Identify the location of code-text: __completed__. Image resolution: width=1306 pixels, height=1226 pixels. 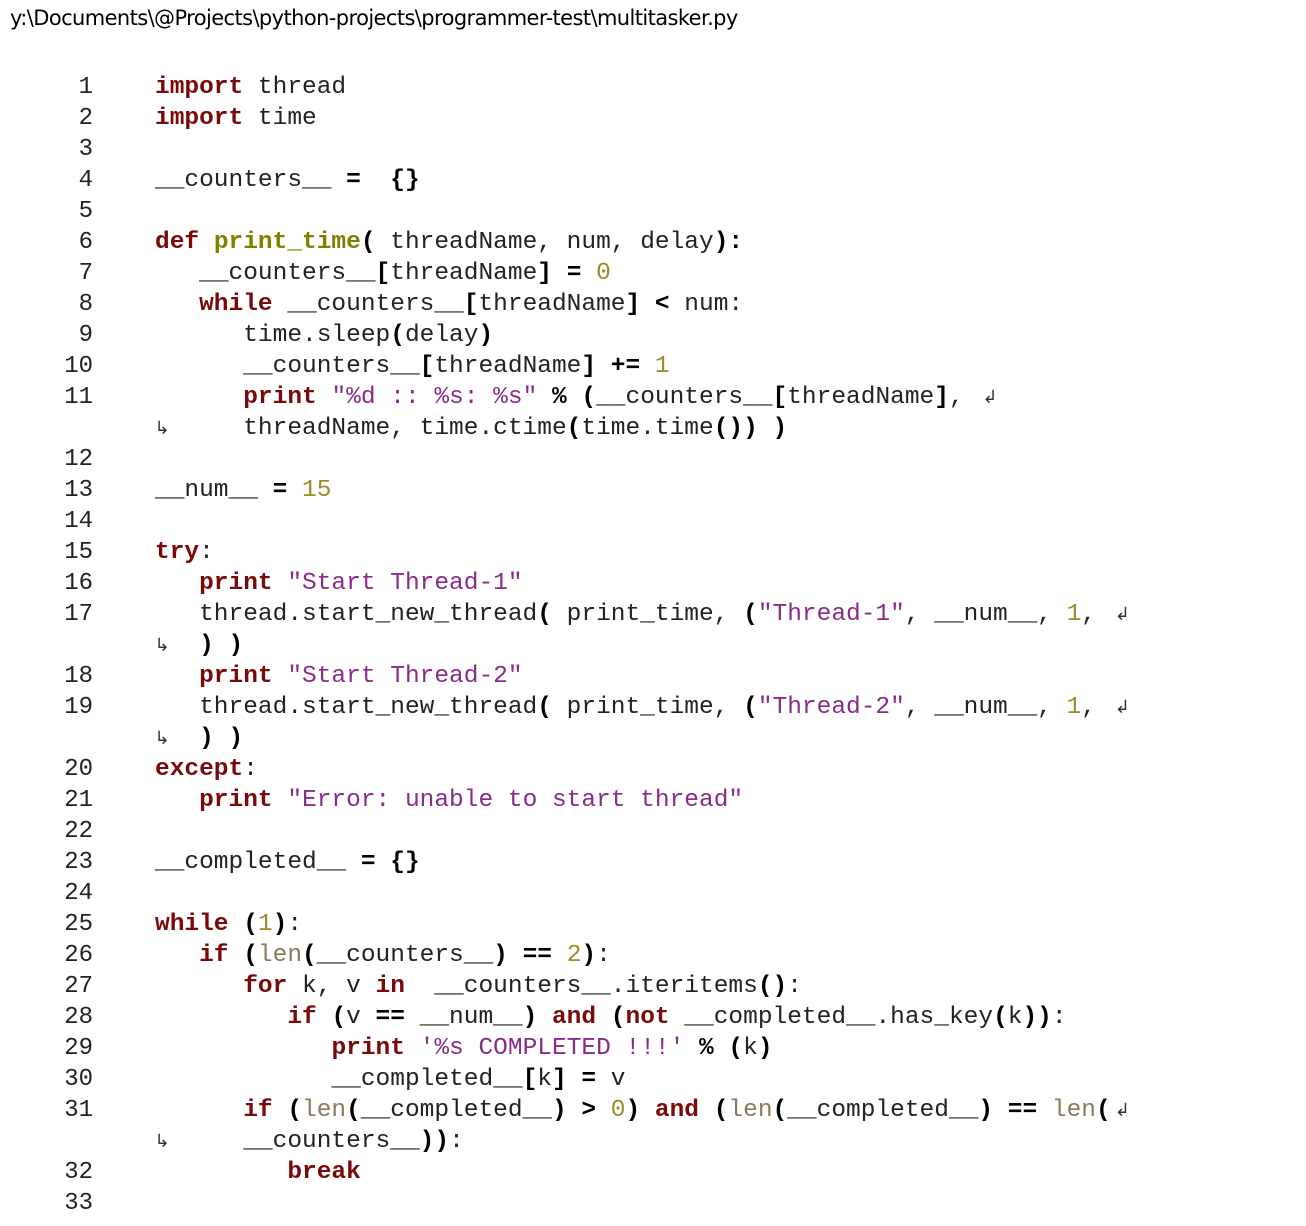
(456, 1110).